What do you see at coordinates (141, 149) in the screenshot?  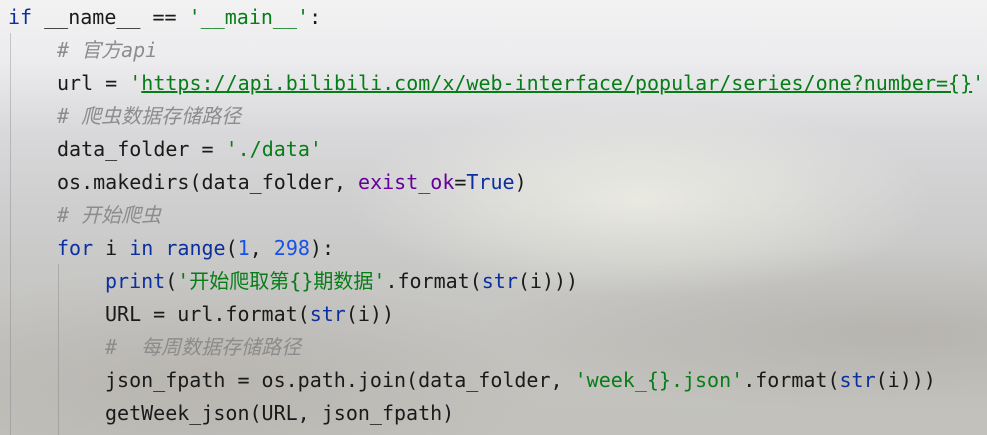 I see `assign-data-folder: data_folder =` at bounding box center [141, 149].